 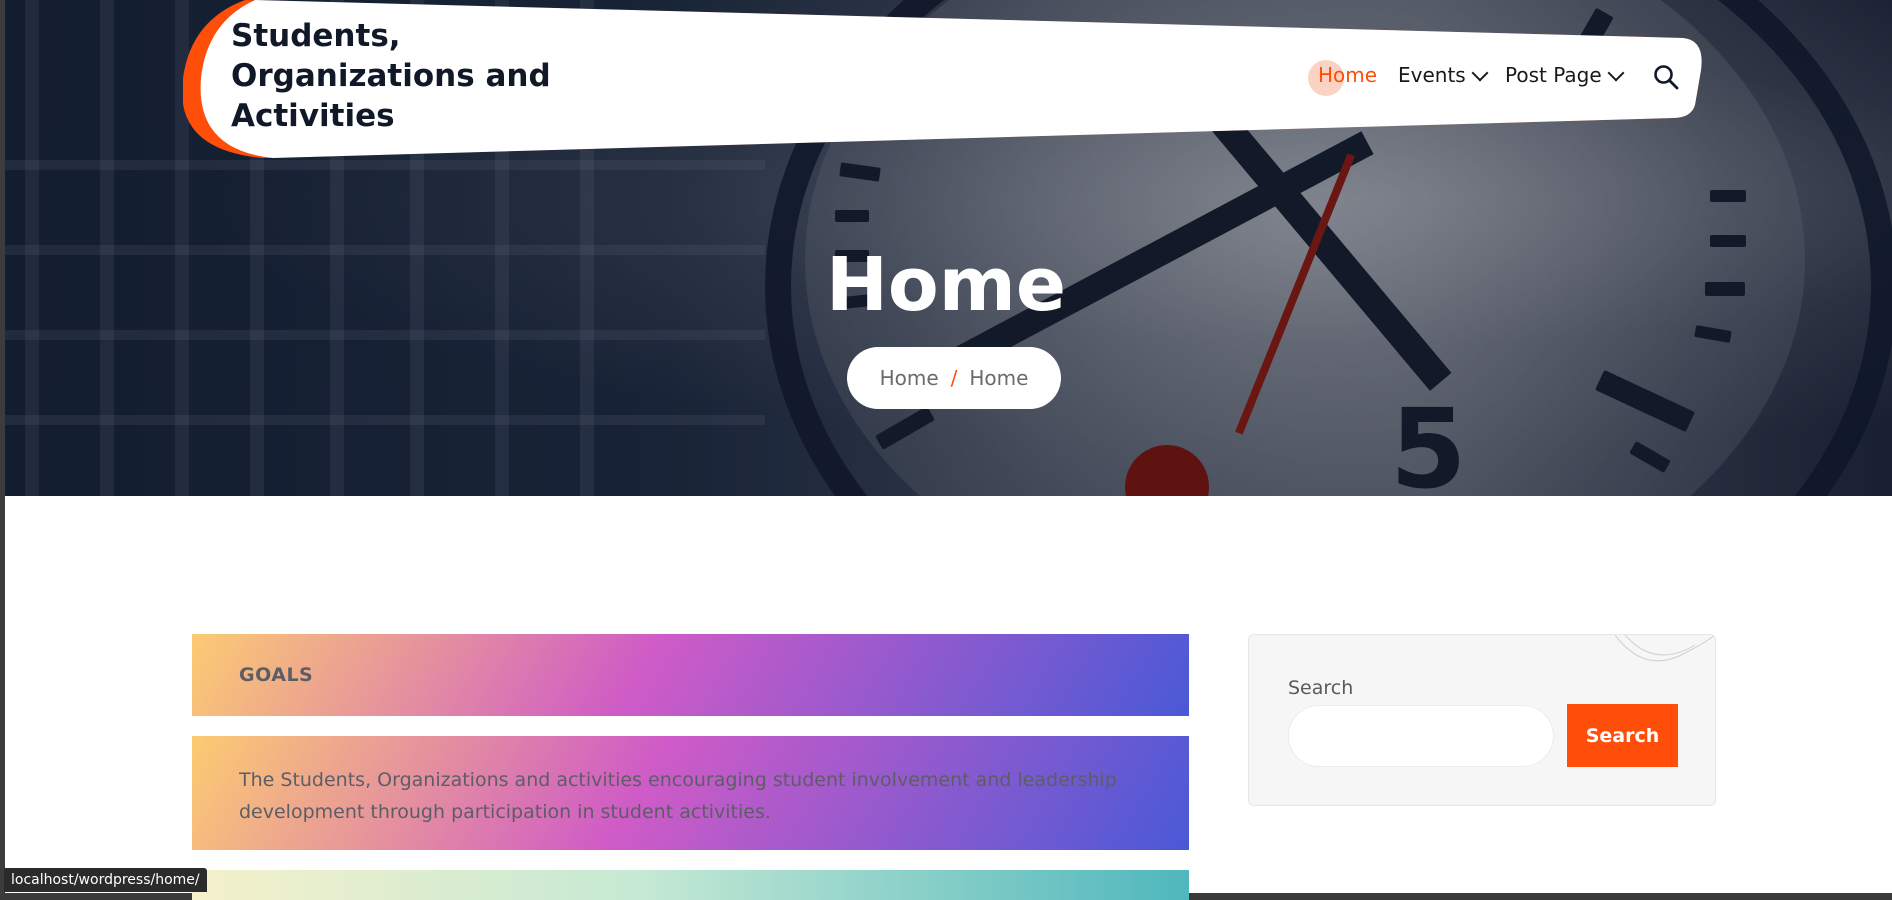 I want to click on nav-item-label: Post Page, so click(x=1553, y=75).